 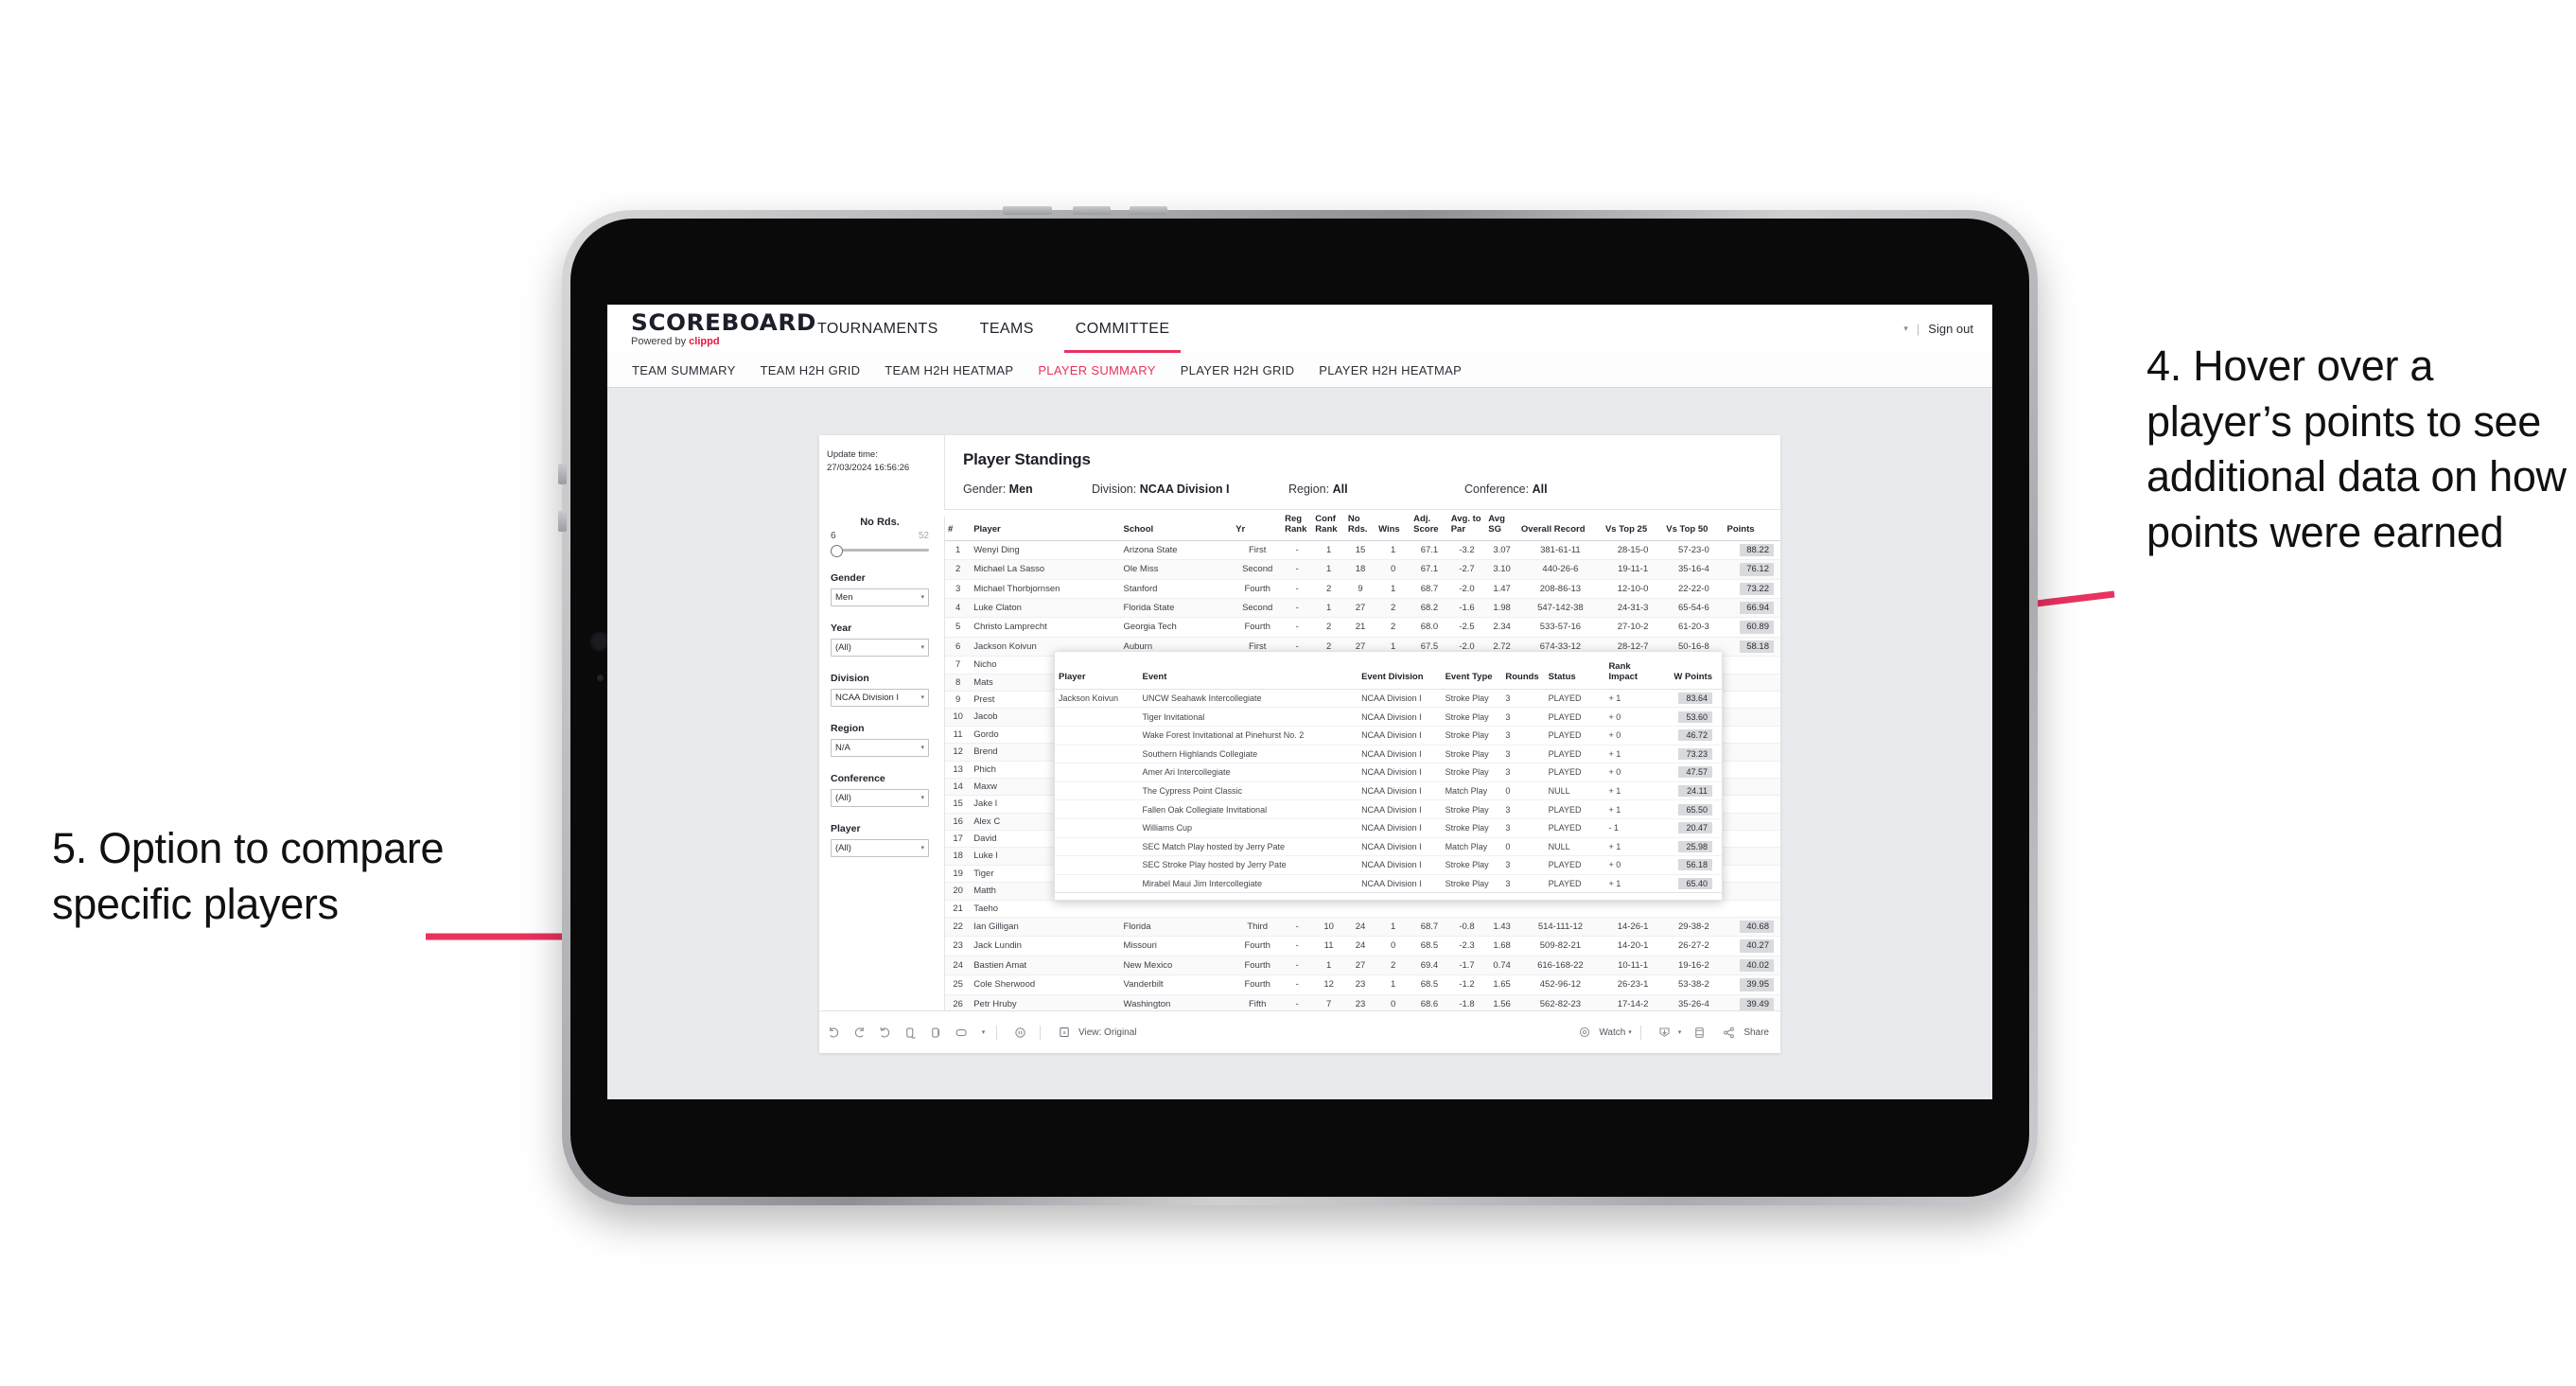 What do you see at coordinates (911, 1032) in the screenshot?
I see `refresh-icon` at bounding box center [911, 1032].